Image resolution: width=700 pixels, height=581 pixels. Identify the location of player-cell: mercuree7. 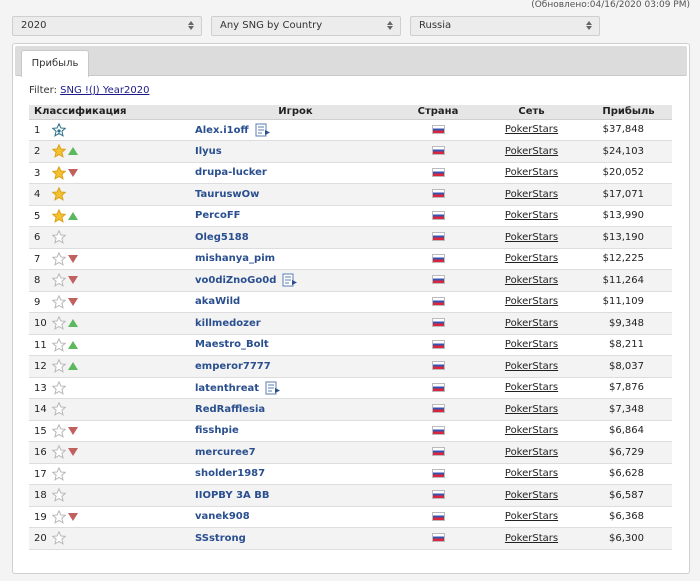
(295, 452).